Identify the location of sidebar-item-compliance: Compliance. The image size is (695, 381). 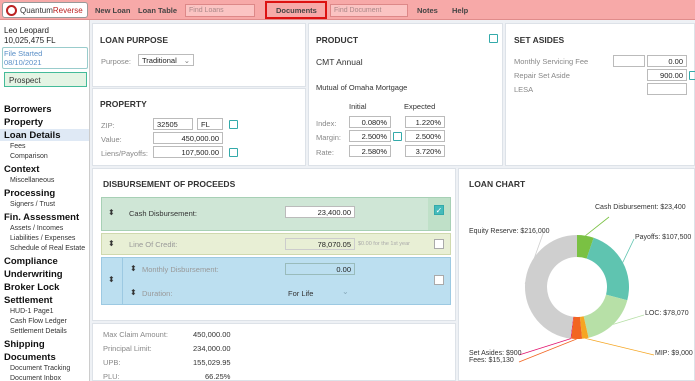
(31, 261).